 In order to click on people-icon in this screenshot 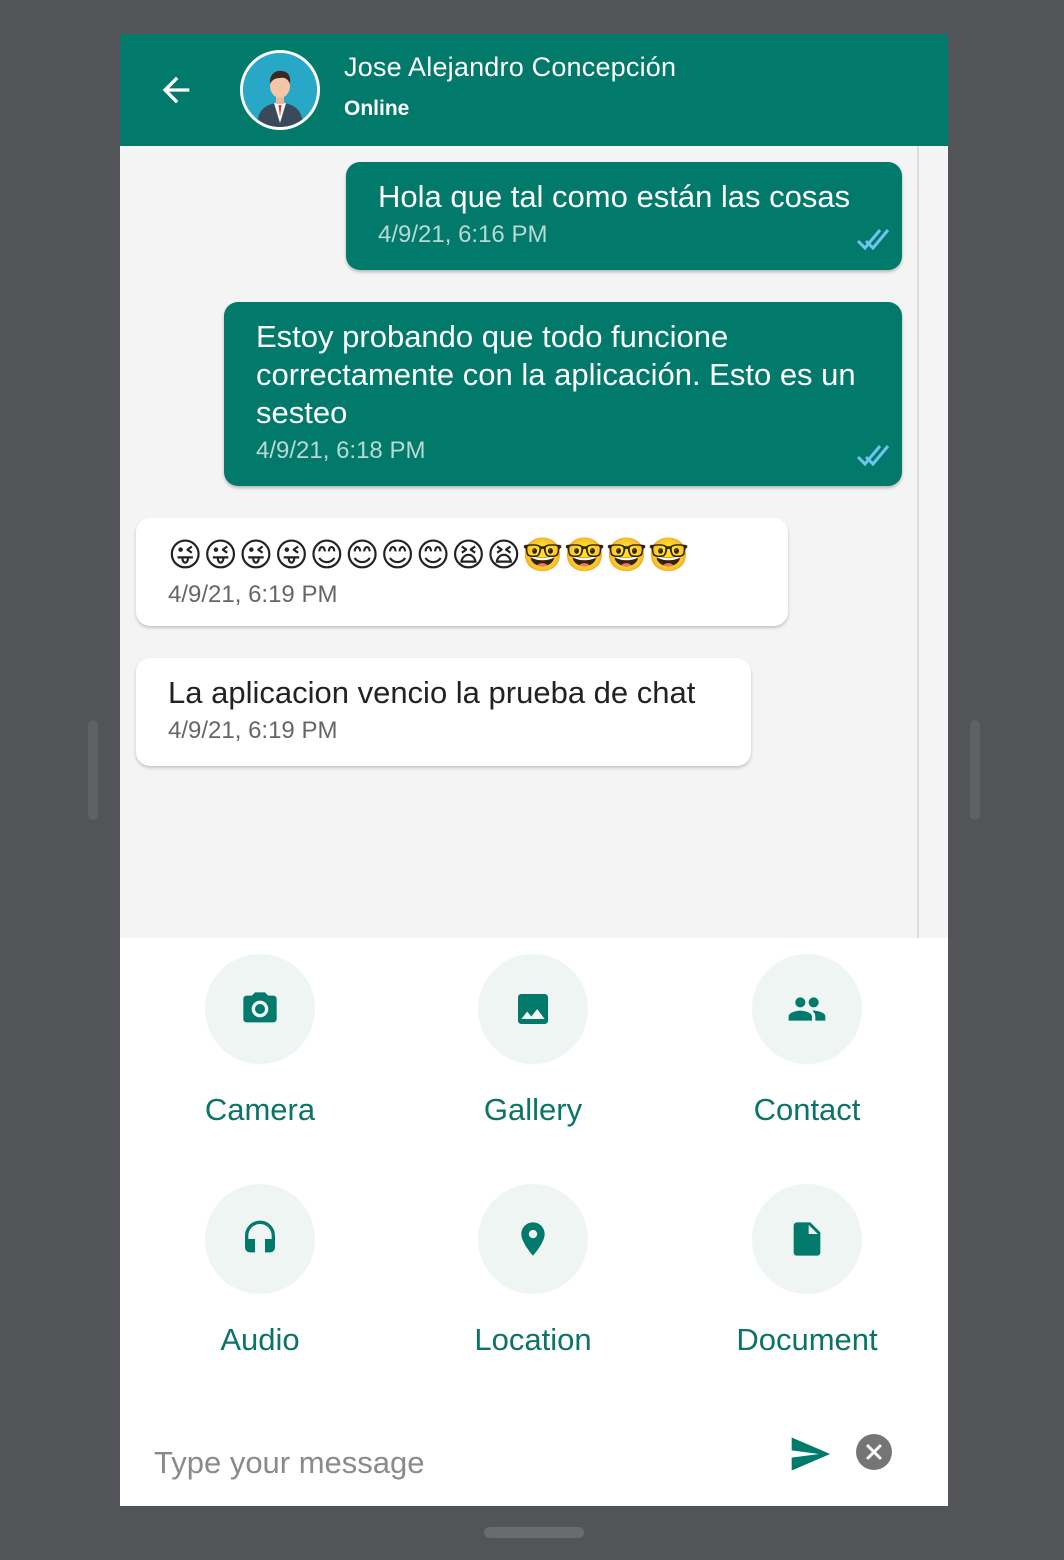, I will do `click(807, 1009)`.